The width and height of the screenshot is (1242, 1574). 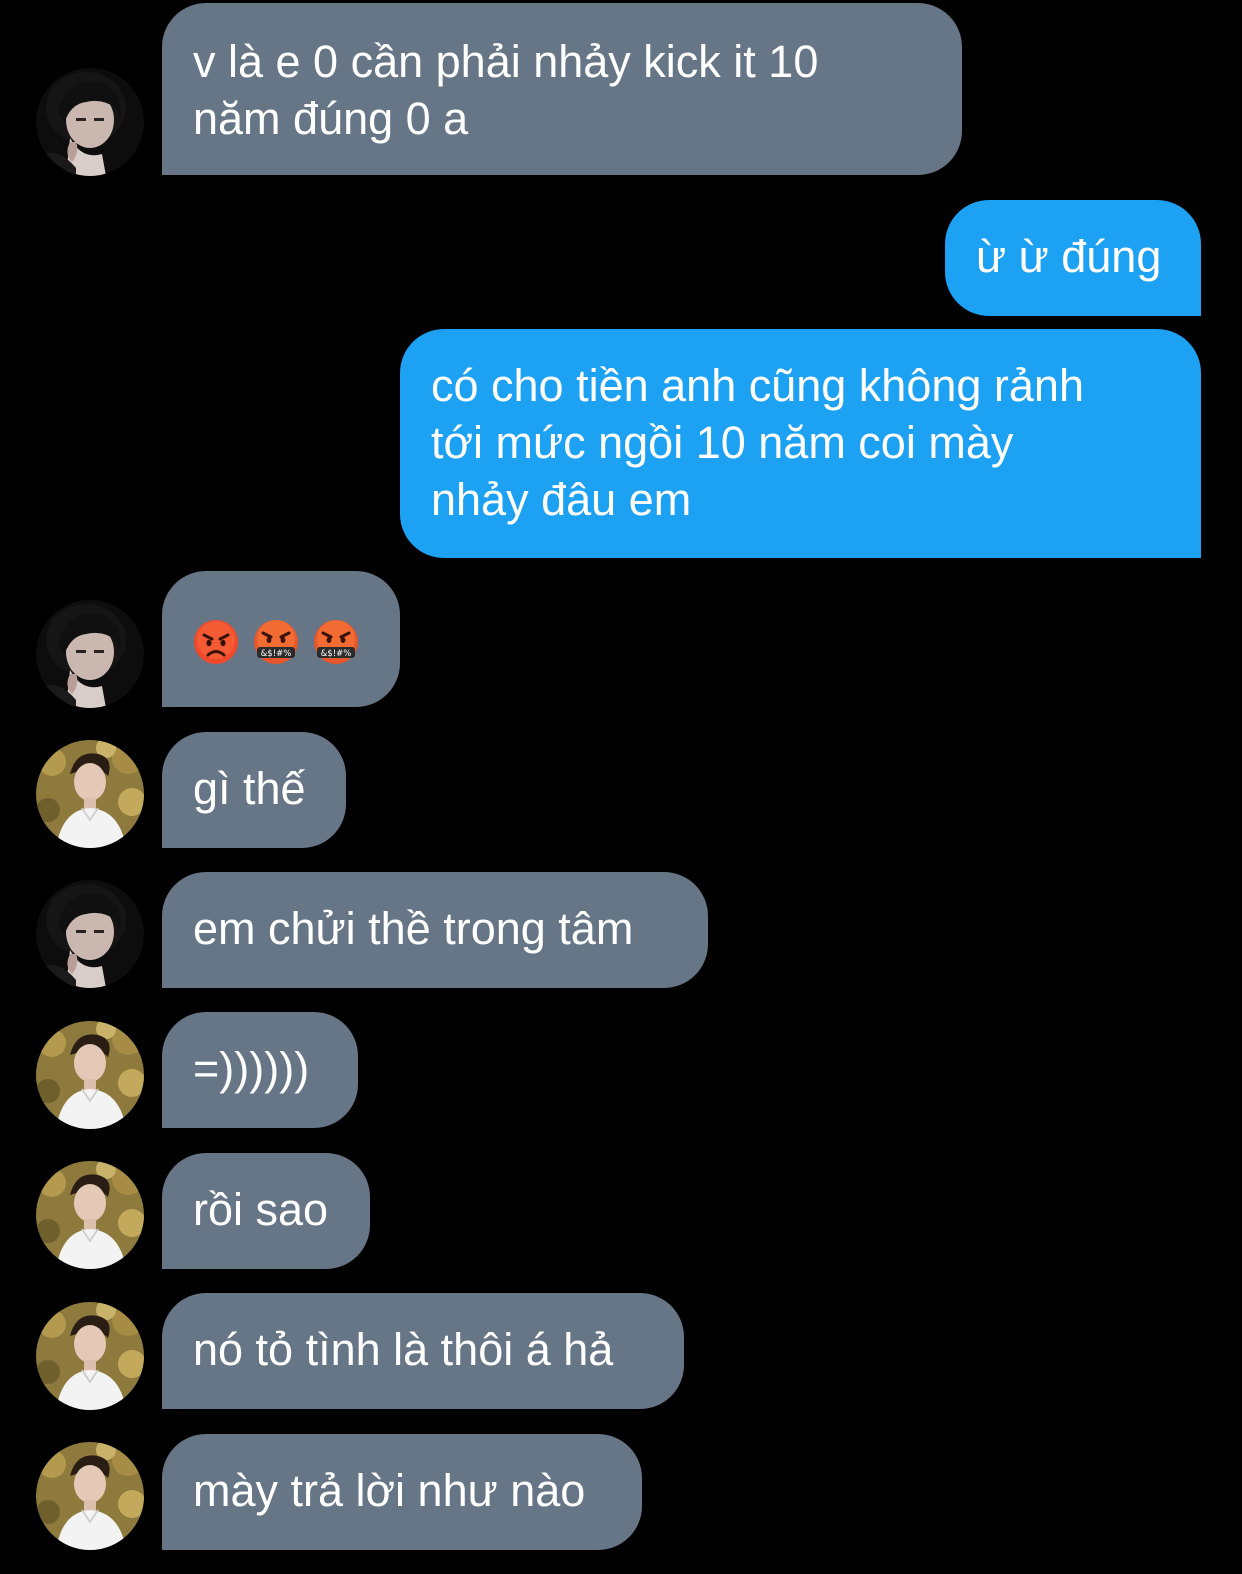 I want to click on incoming-message-bubble: mày trả lời như nào, so click(x=402, y=1492).